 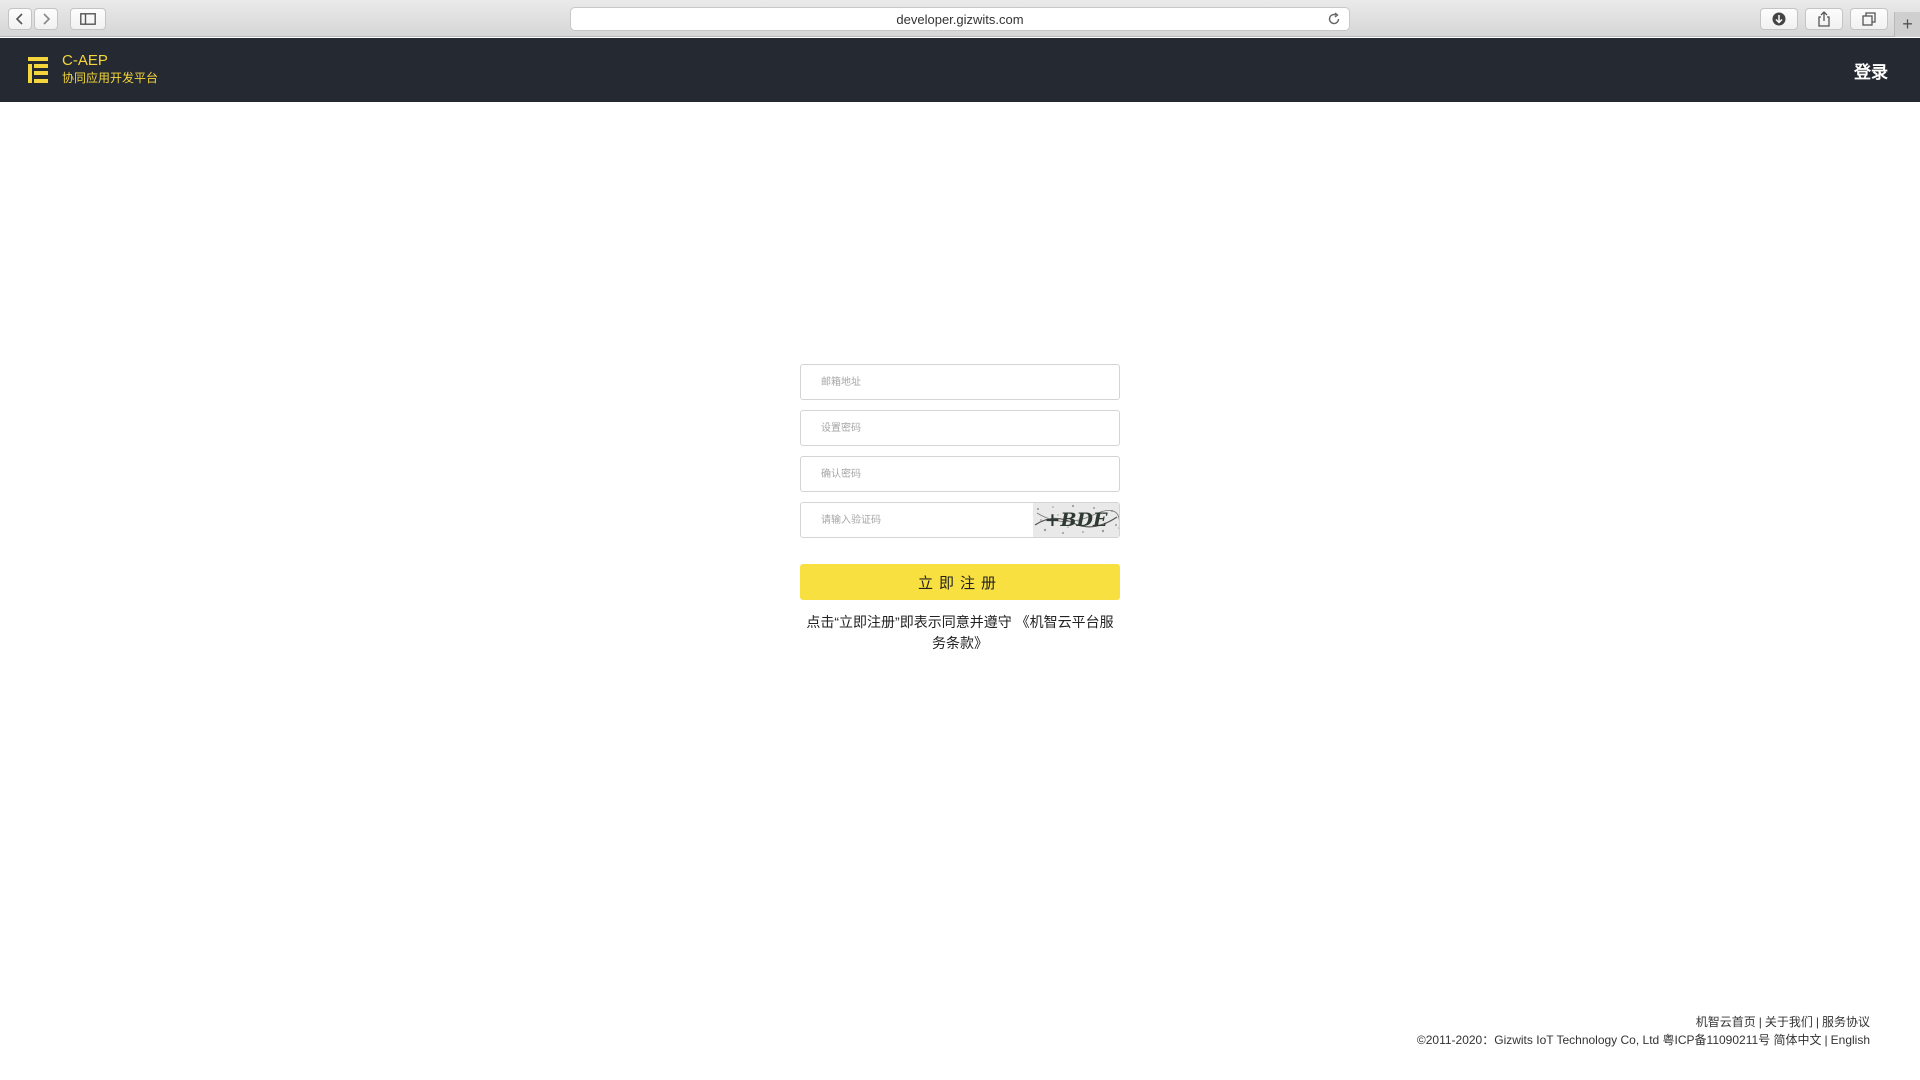 I want to click on sidebar-icon, so click(x=88, y=19).